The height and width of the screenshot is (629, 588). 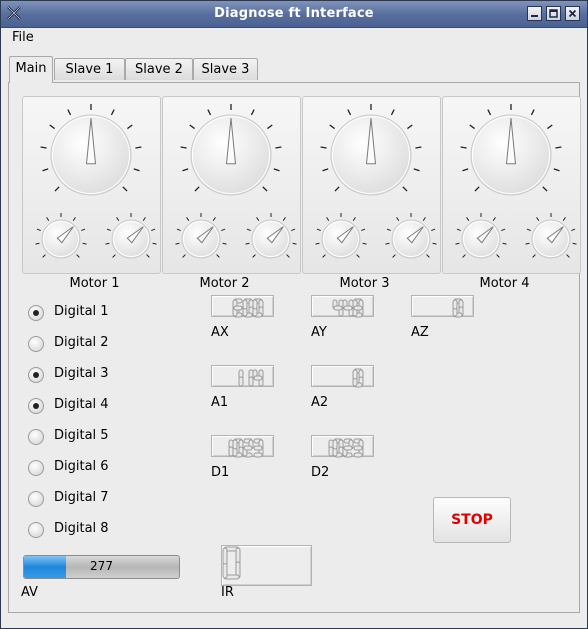 I want to click on maximize-button, so click(x=553, y=13).